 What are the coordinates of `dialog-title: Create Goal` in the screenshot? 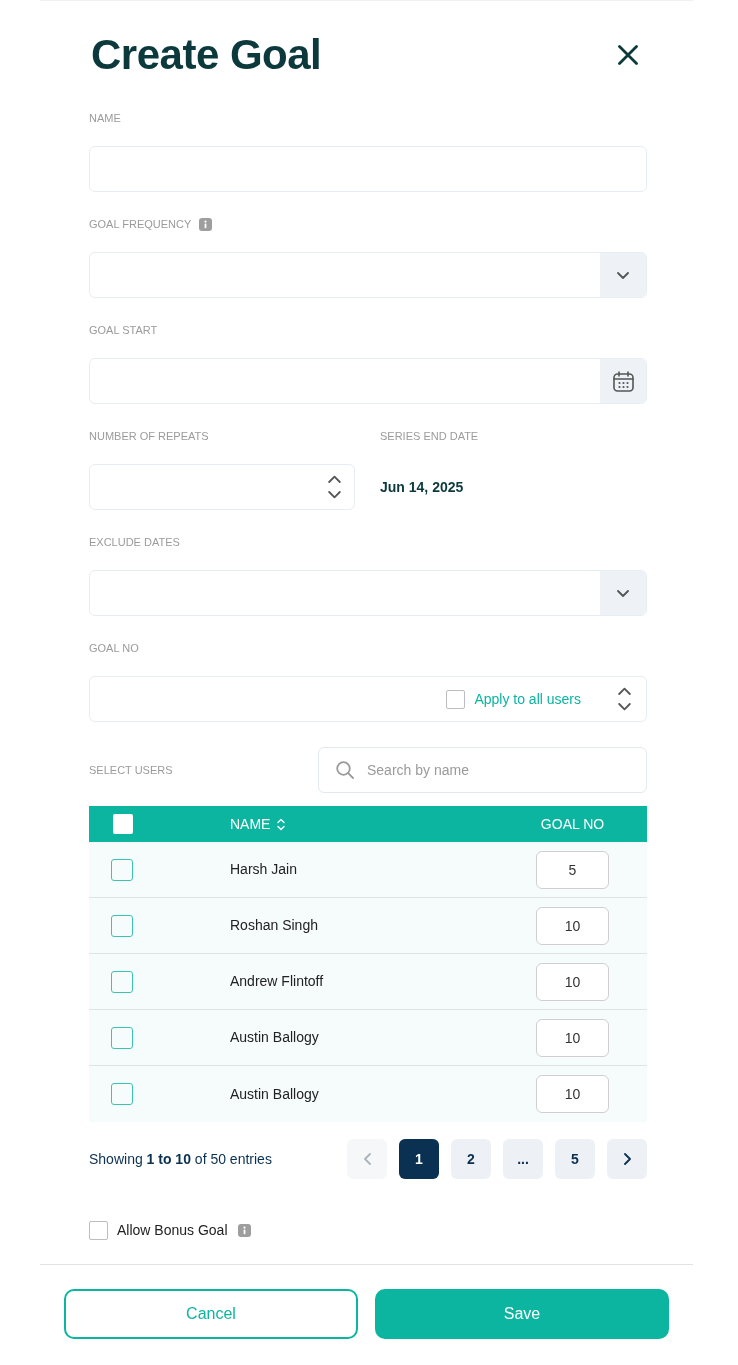 It's located at (206, 55).